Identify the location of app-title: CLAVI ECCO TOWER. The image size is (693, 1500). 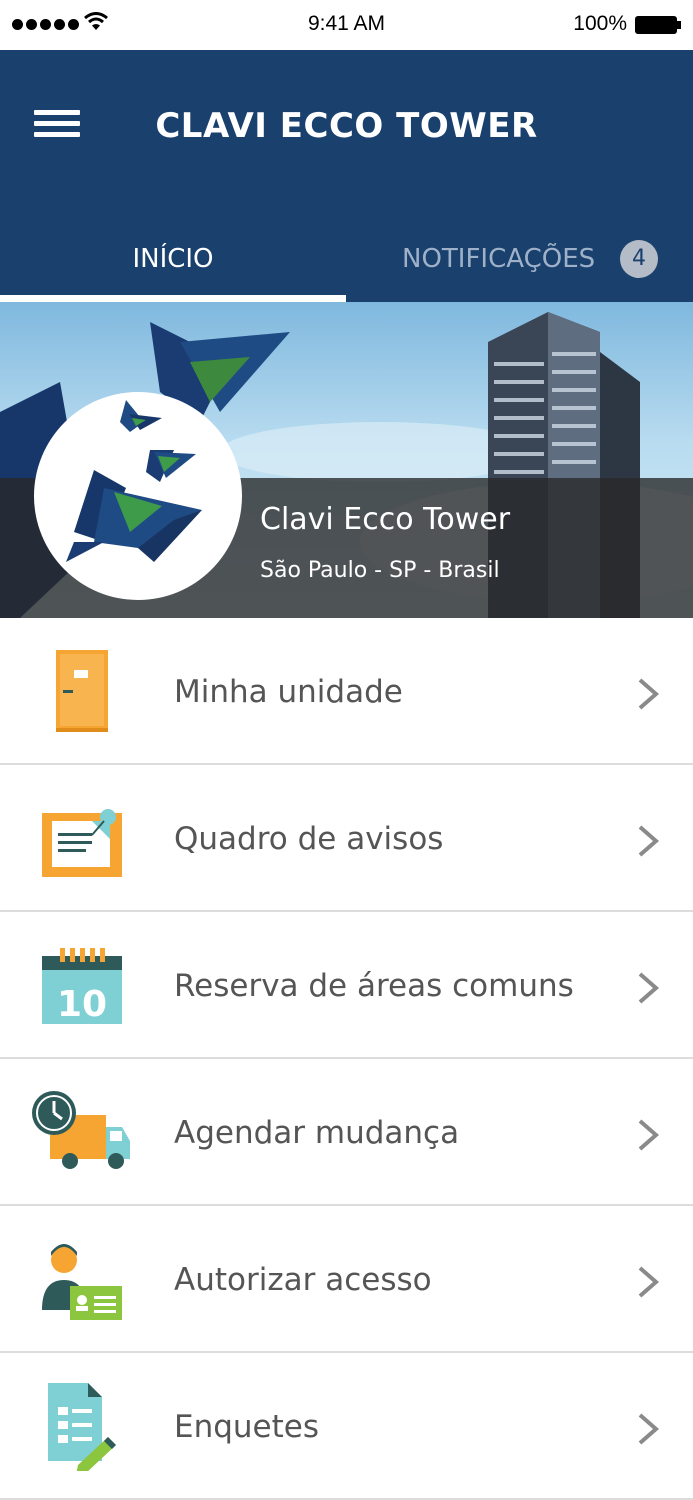
(346, 126).